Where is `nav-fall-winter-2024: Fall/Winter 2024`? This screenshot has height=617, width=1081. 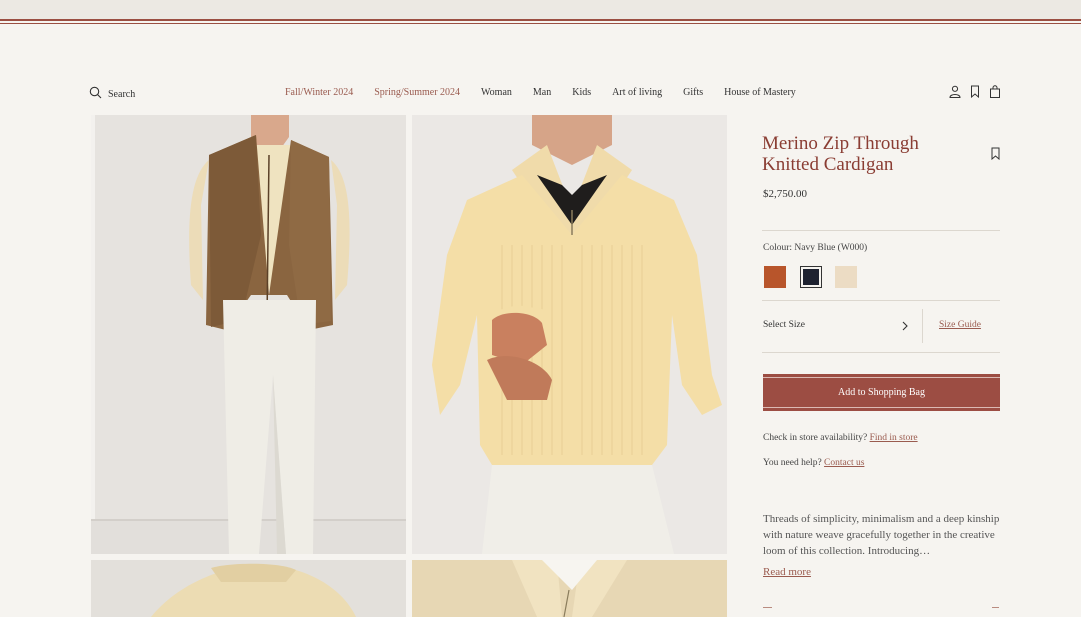
nav-fall-winter-2024: Fall/Winter 2024 is located at coordinates (319, 92).